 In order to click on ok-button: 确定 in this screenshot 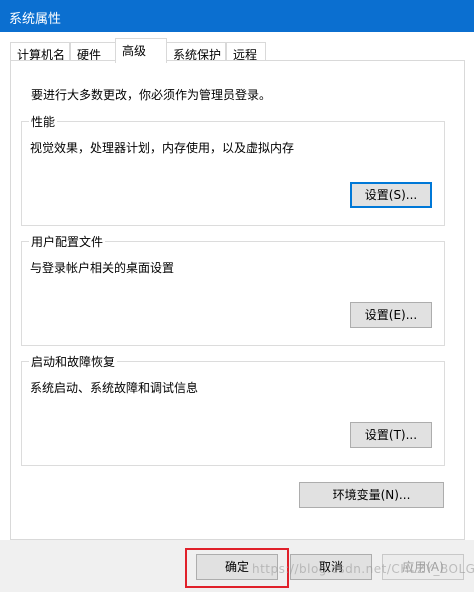, I will do `click(237, 567)`.